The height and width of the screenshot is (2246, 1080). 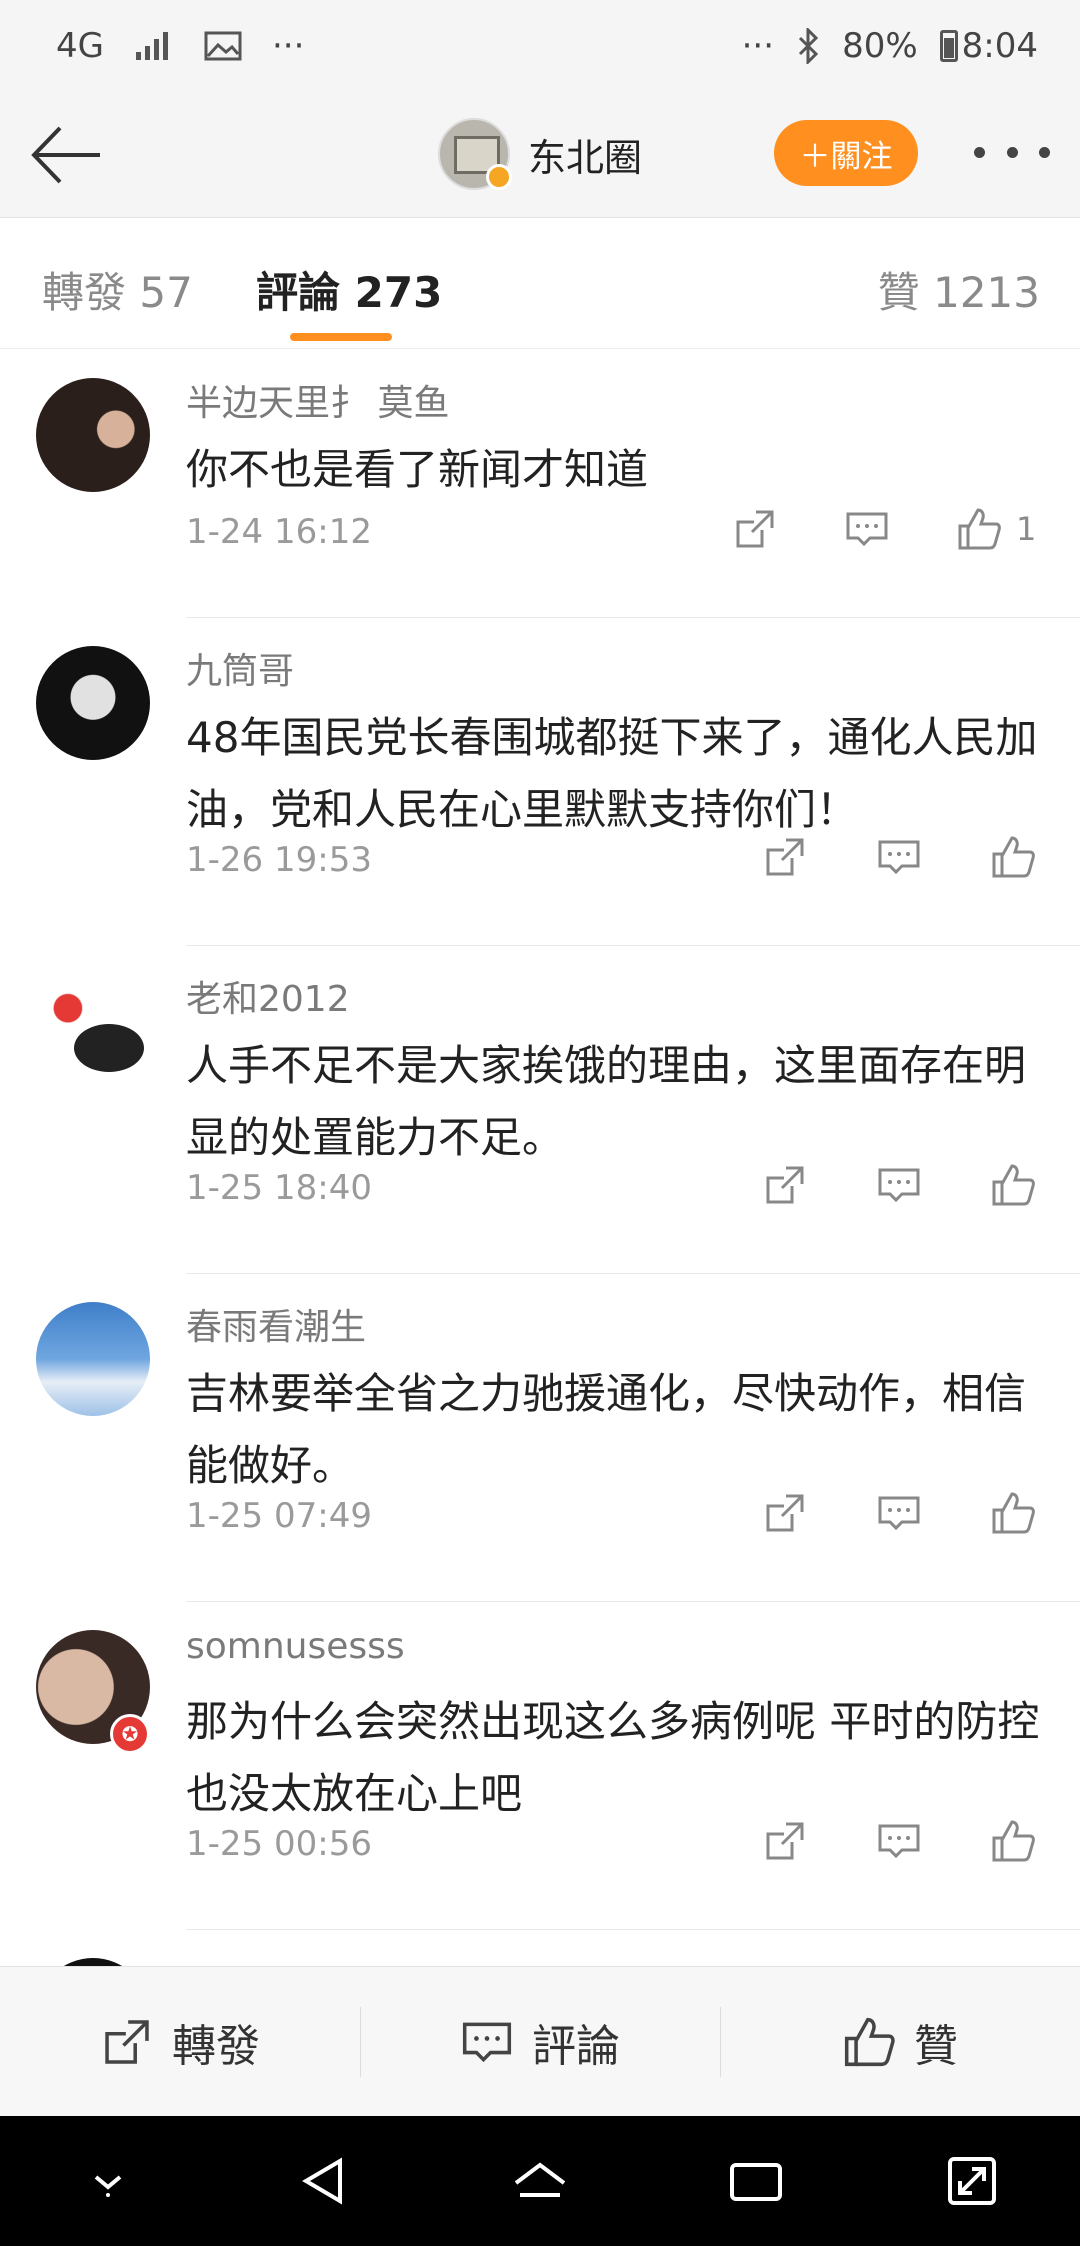 What do you see at coordinates (295, 1646) in the screenshot?
I see `commenter-name: somnusesss` at bounding box center [295, 1646].